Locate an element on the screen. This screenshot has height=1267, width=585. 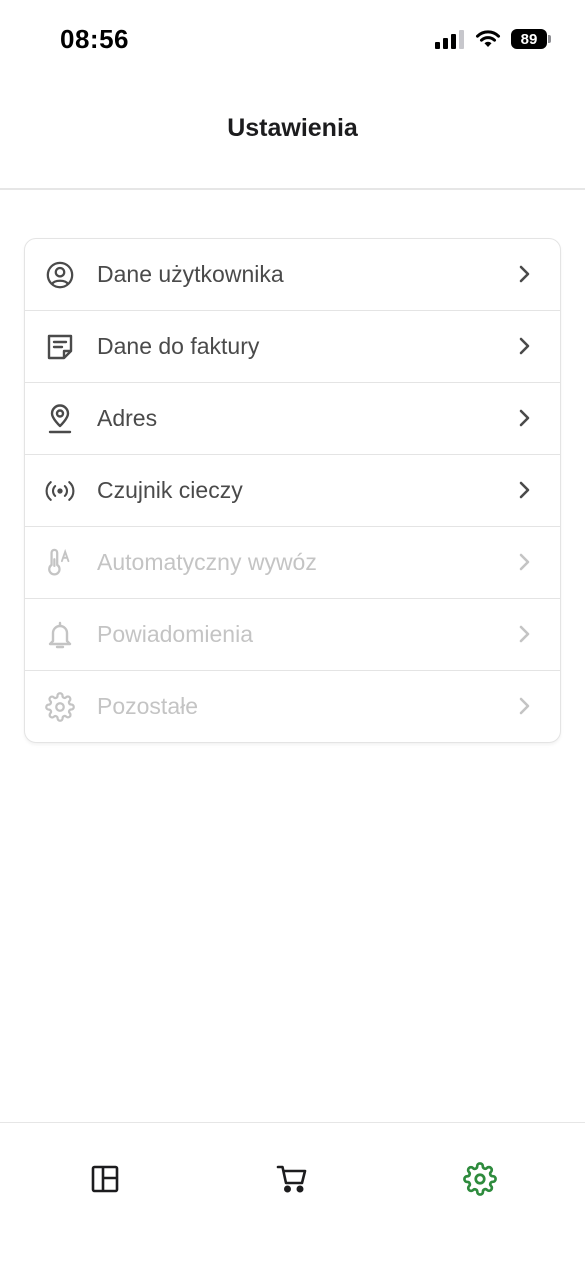
menu-item-liquid-sensor: Czujnik cieczy is located at coordinates (292, 491).